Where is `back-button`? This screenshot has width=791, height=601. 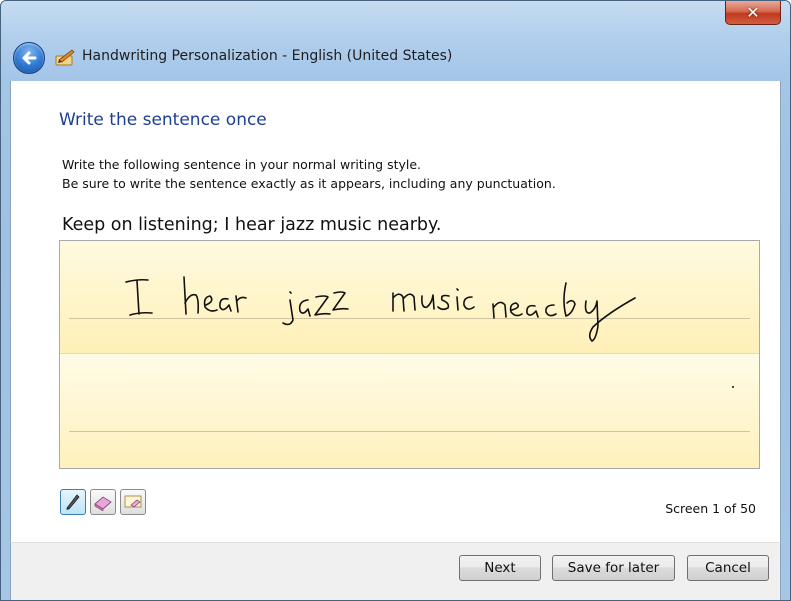 back-button is located at coordinates (29, 58).